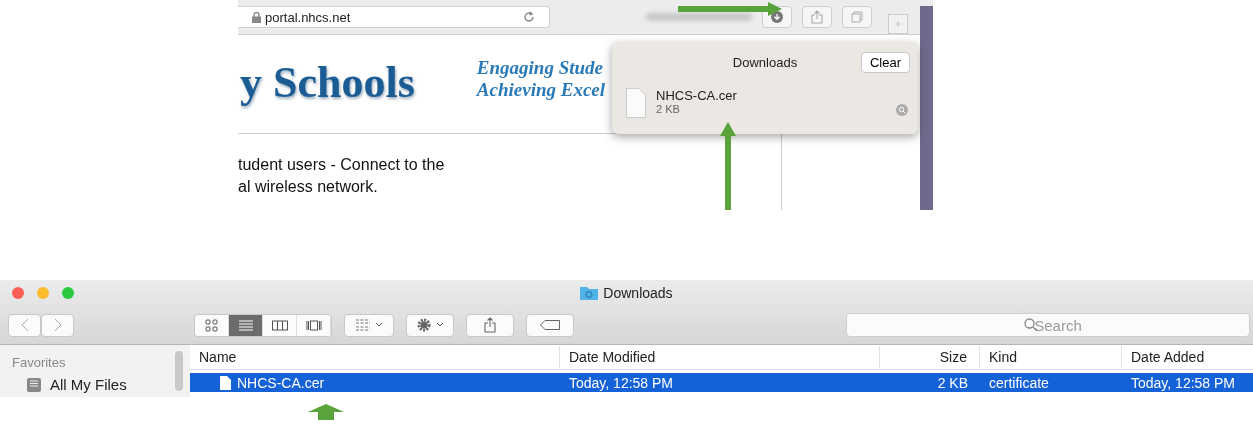 The image size is (1253, 438). What do you see at coordinates (721, 382) in the screenshot?
I see `file-row: NHCS-CA.cer Today, 12:58 PM 2 KB certificate Today, 12:58 PM` at bounding box center [721, 382].